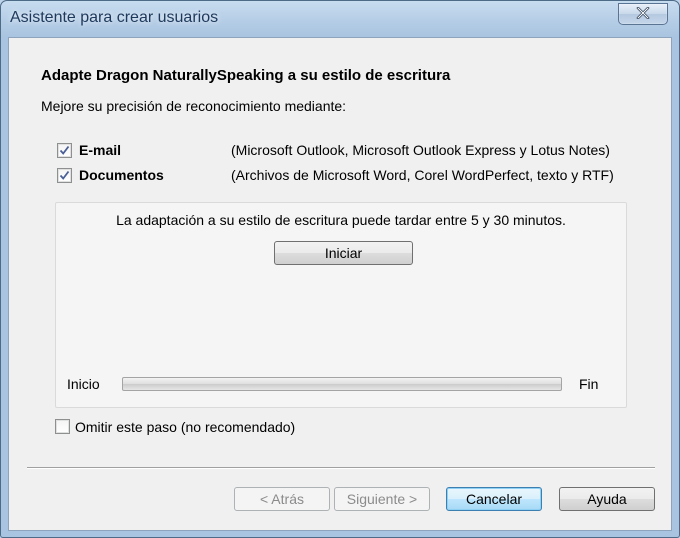  Describe the element at coordinates (340, 19) in the screenshot. I see `title-bar: Asistente para crear usuarios` at that location.